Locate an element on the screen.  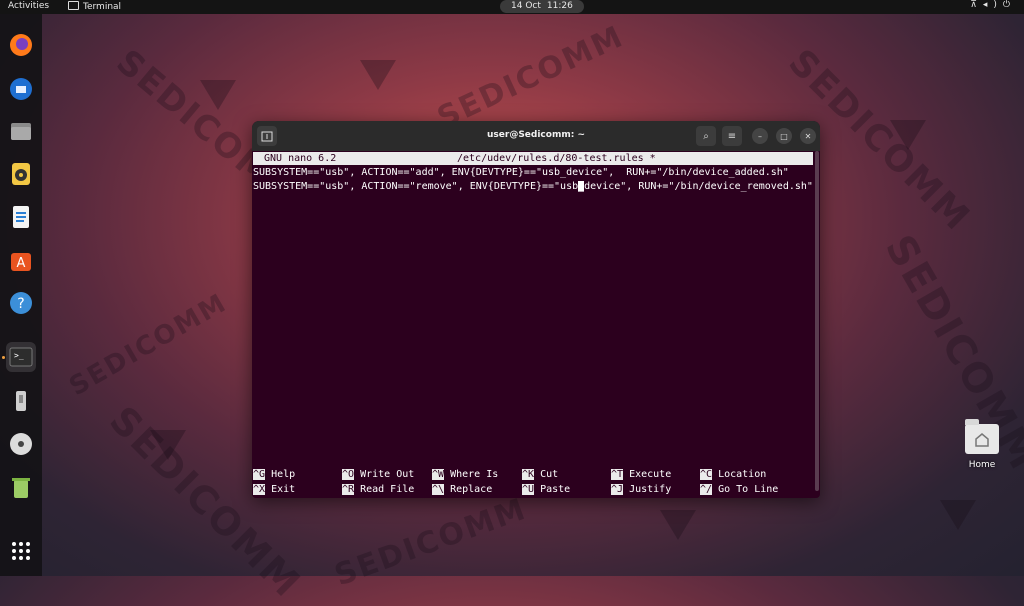
system-tray: ⊼◂)⏻ is located at coordinates (993, 5).